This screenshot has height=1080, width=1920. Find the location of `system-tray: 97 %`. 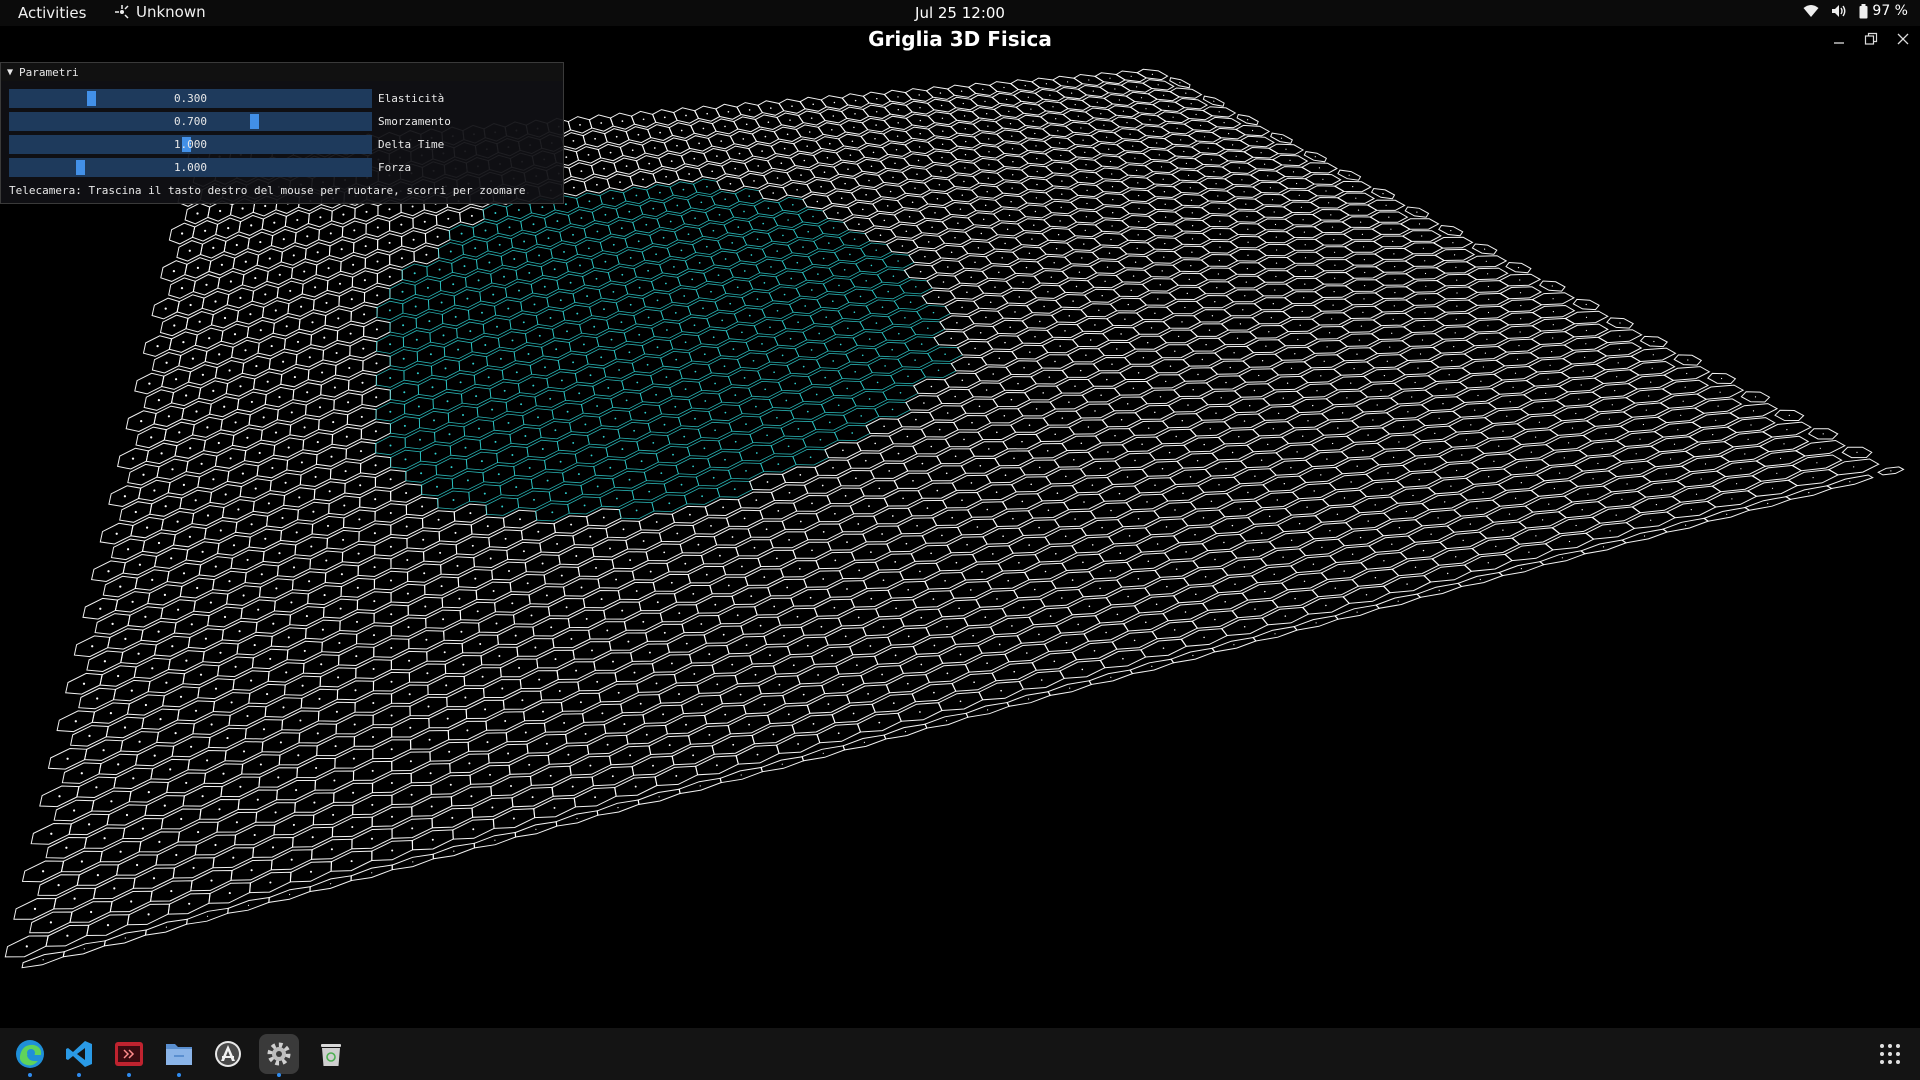

system-tray: 97 % is located at coordinates (1855, 11).